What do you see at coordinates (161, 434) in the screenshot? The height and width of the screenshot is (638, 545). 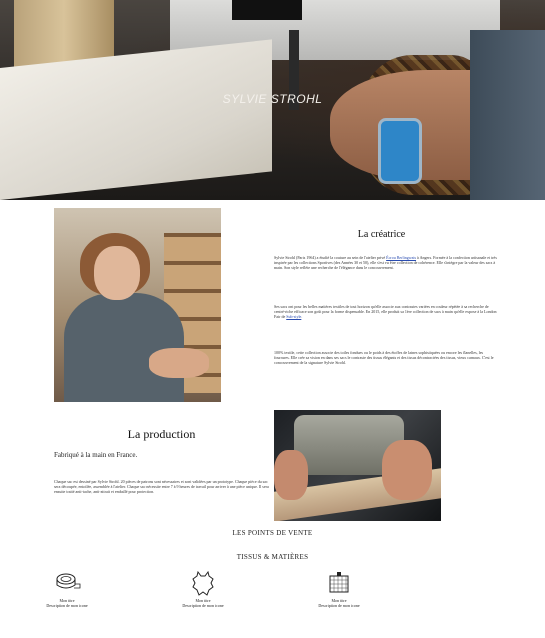 I see `production-heading: La production` at bounding box center [161, 434].